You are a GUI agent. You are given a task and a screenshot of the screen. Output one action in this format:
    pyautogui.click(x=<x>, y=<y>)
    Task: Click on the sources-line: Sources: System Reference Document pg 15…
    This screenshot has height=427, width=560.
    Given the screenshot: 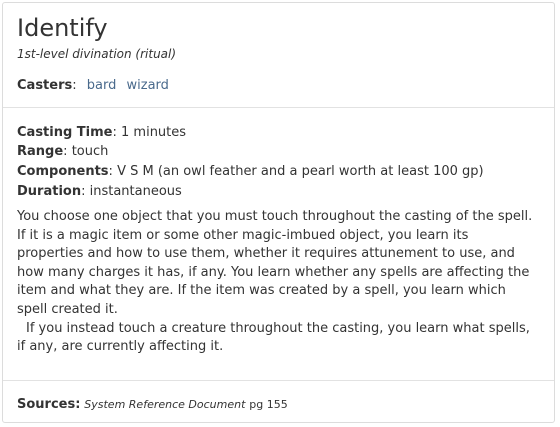 What is the action you would take?
    pyautogui.click(x=152, y=404)
    